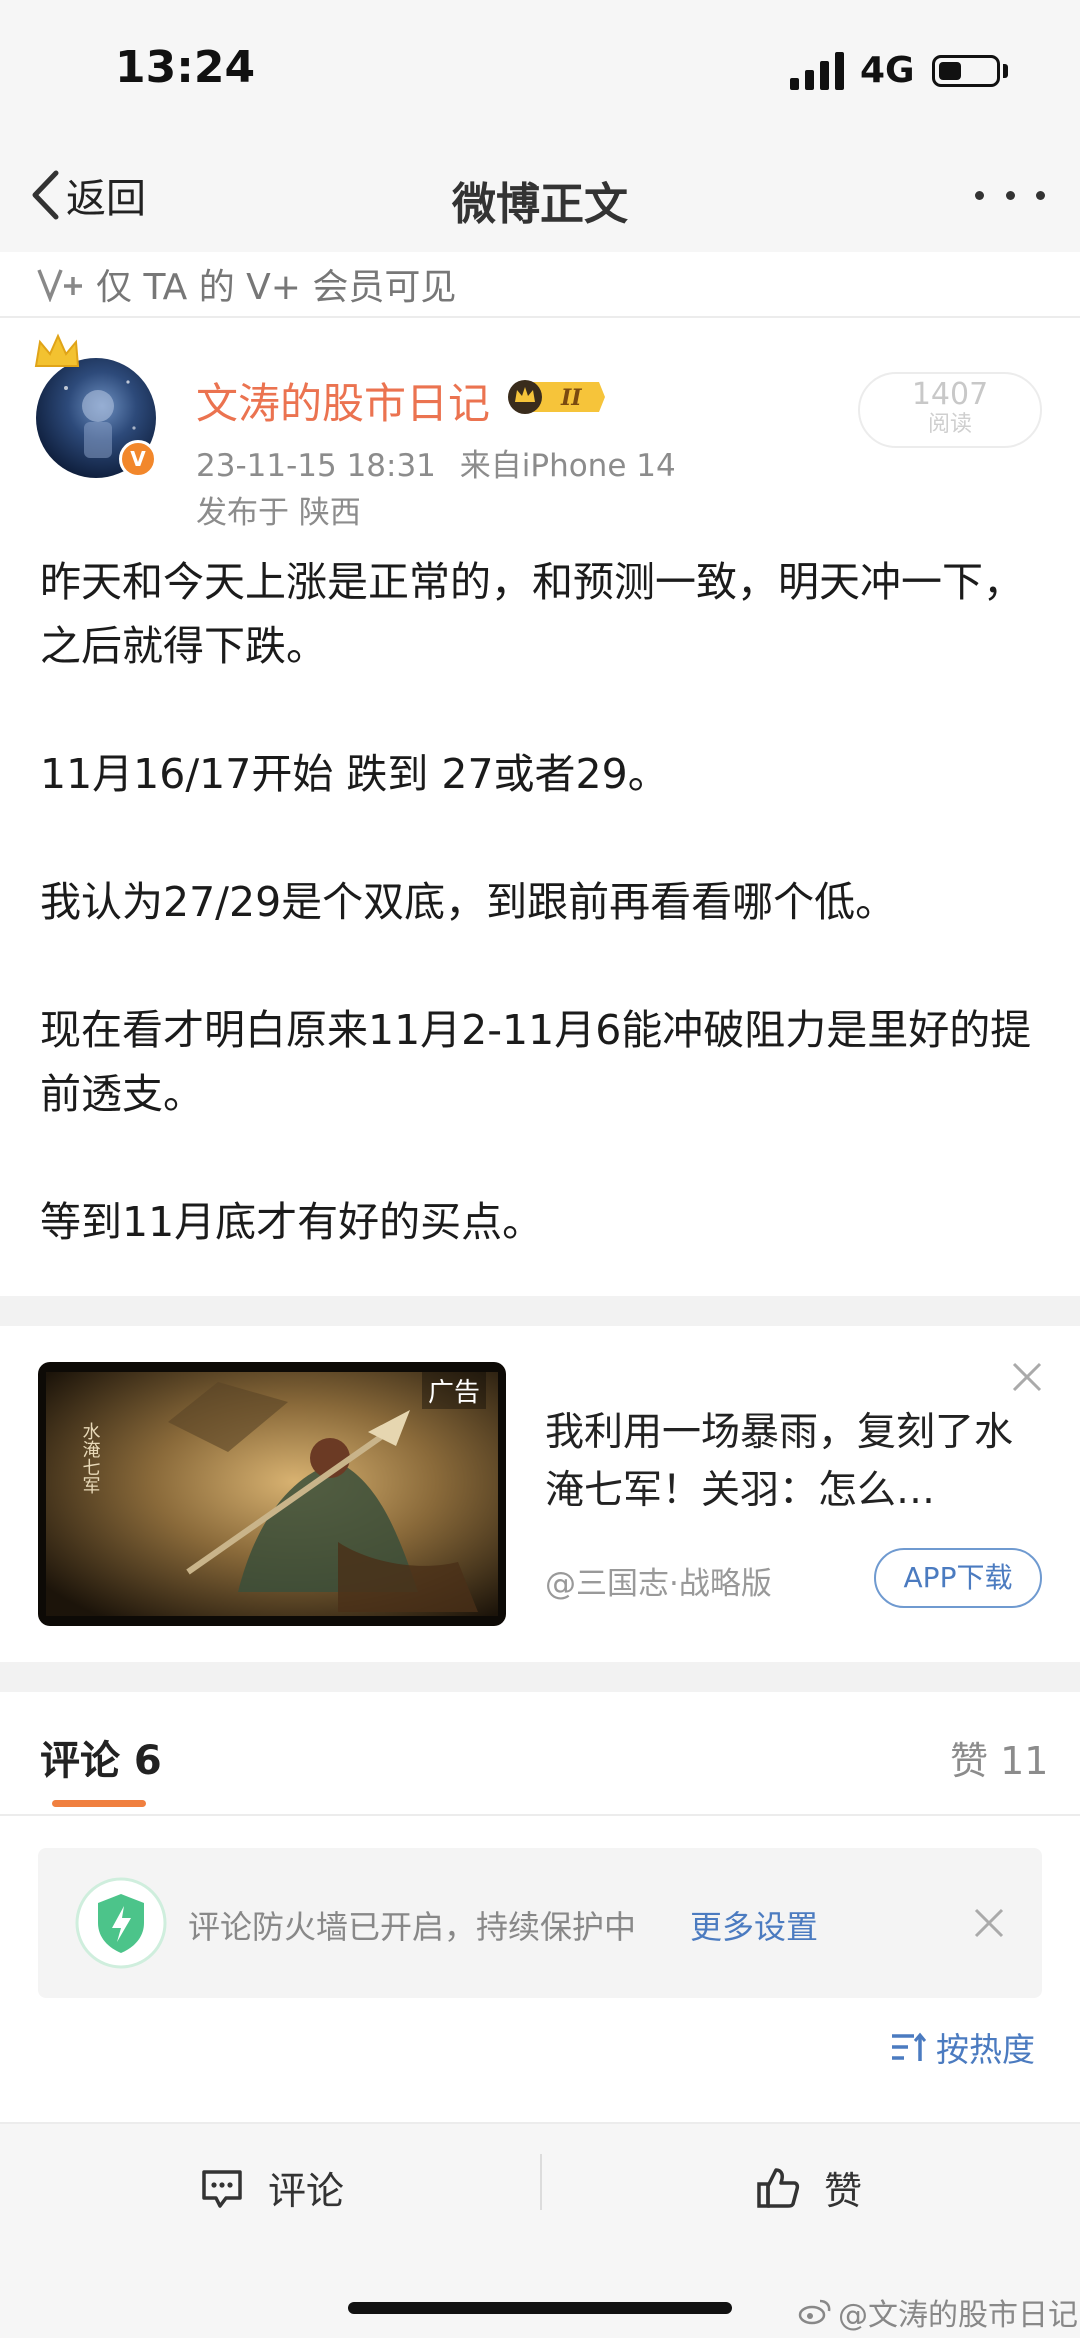  Describe the element at coordinates (90, 1458) in the screenshot. I see `ad-image-caption: 水淹七军` at that location.